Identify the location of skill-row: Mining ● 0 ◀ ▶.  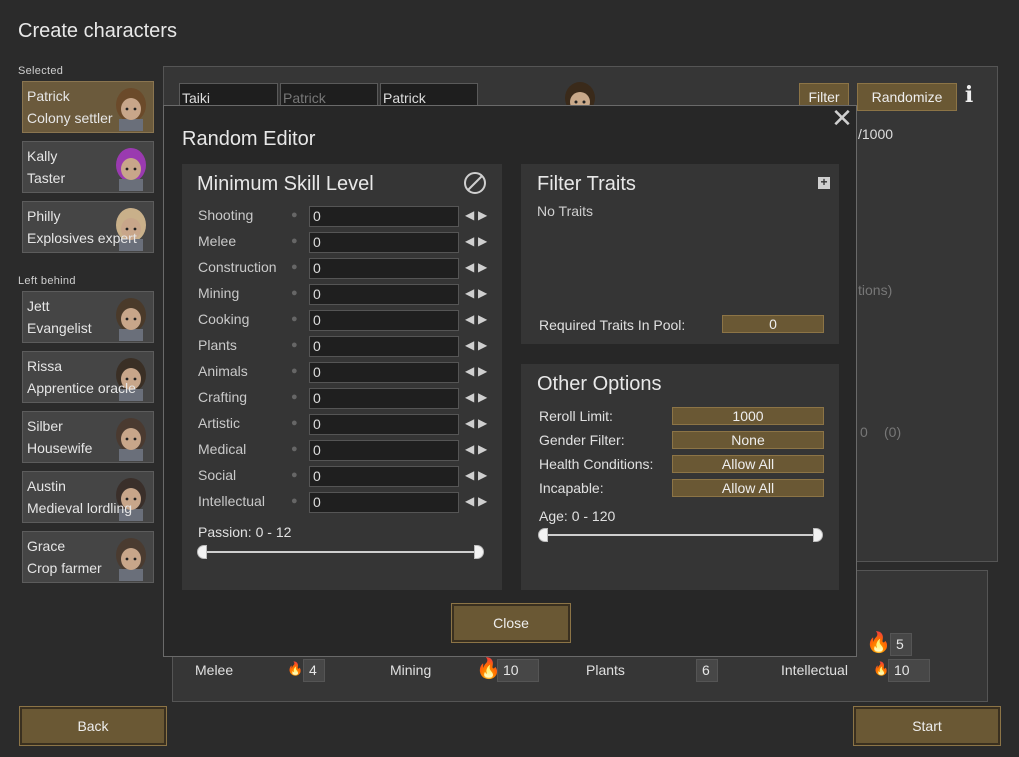
(342, 296).